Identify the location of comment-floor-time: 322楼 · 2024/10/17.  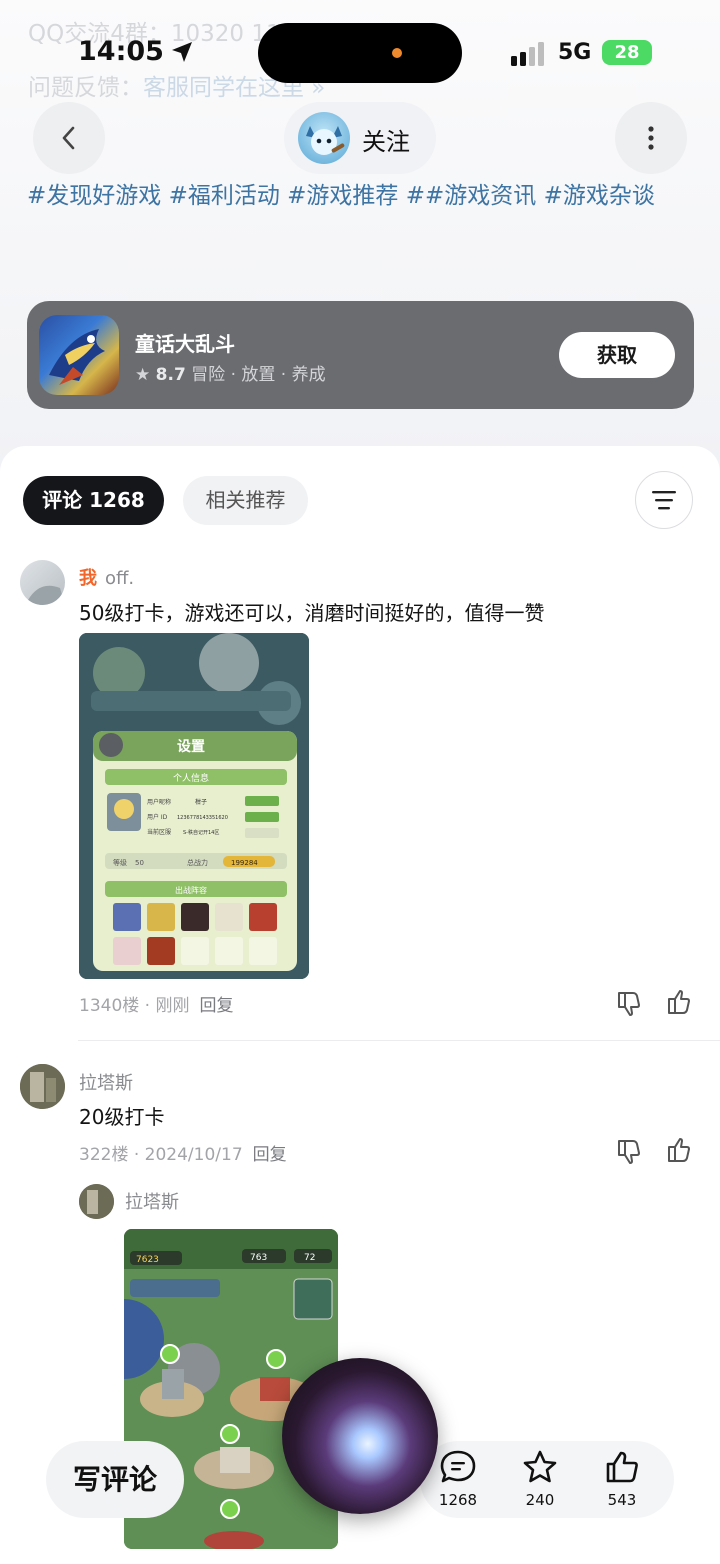
(161, 1155).